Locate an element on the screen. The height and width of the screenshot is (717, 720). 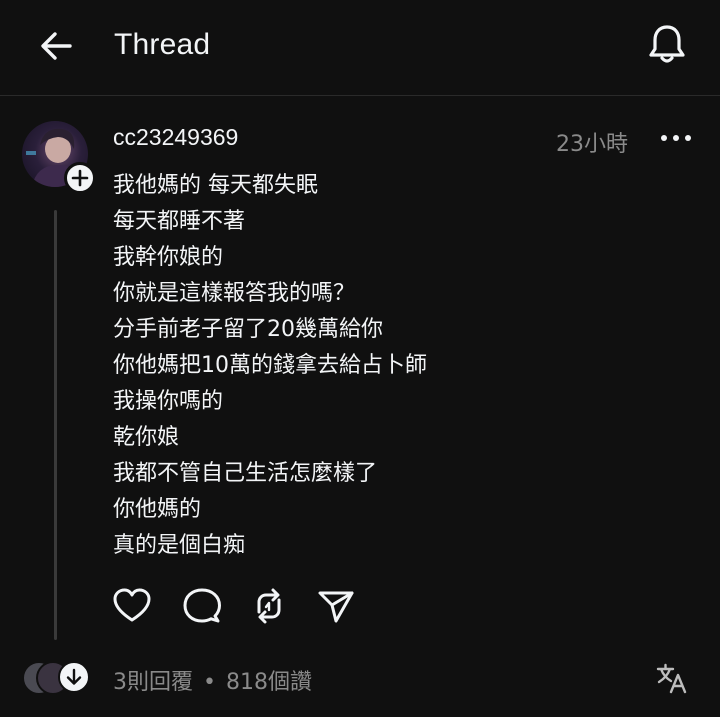
back-button is located at coordinates (56, 46).